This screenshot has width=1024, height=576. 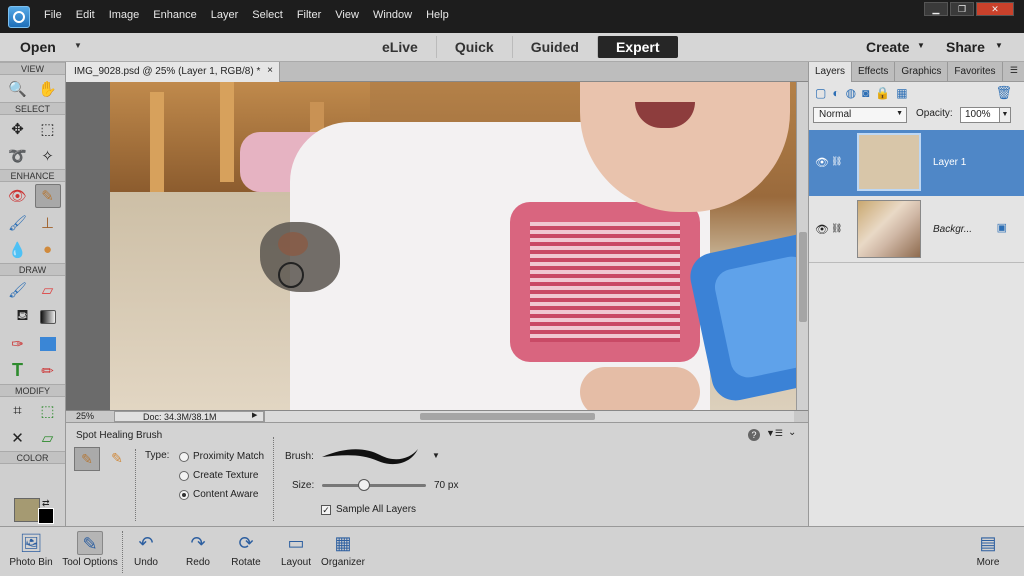 What do you see at coordinates (831, 72) in the screenshot?
I see `tab-layers: Layers` at bounding box center [831, 72].